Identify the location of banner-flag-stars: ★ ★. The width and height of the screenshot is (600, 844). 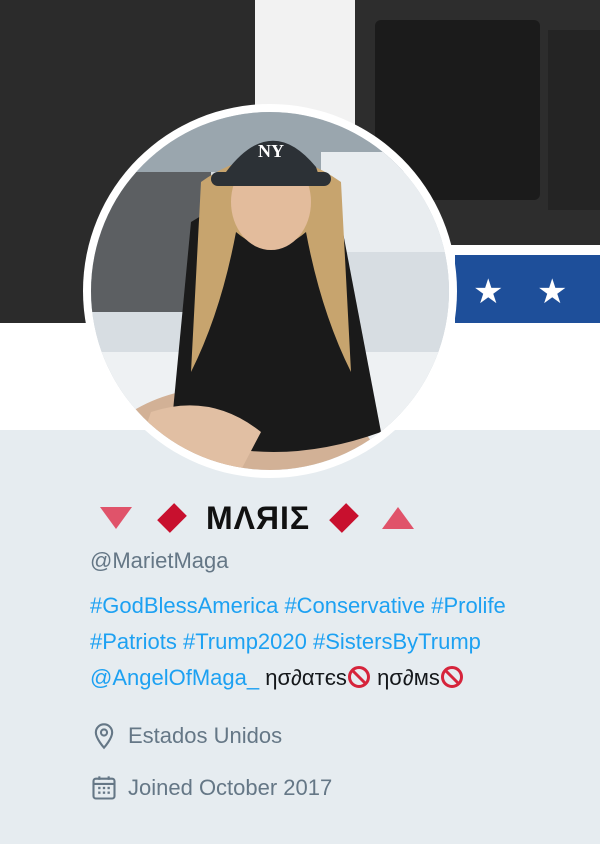
(527, 289).